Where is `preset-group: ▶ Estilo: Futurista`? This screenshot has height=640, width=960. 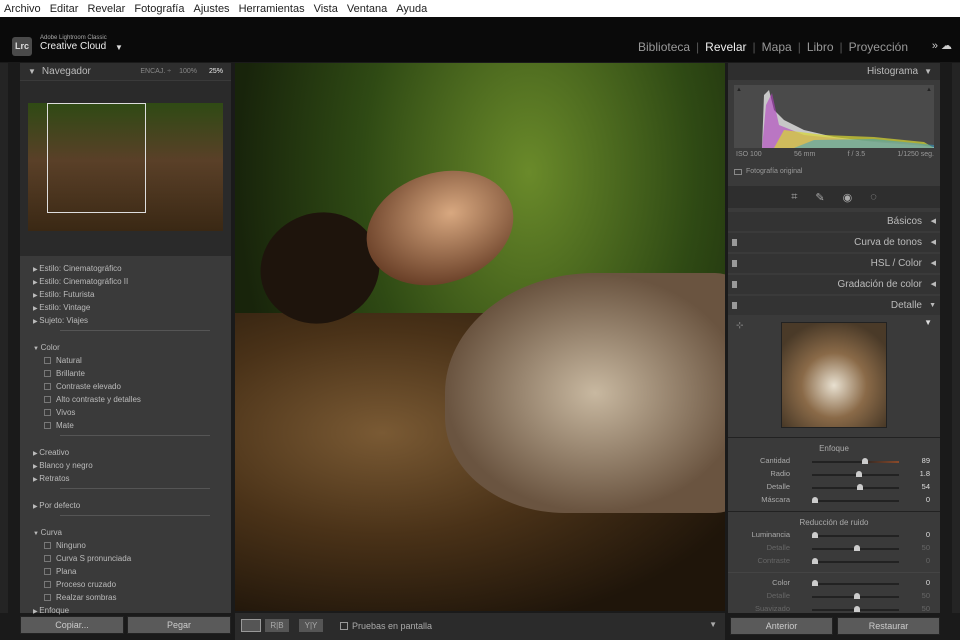 preset-group: ▶ Estilo: Futurista is located at coordinates (63, 294).